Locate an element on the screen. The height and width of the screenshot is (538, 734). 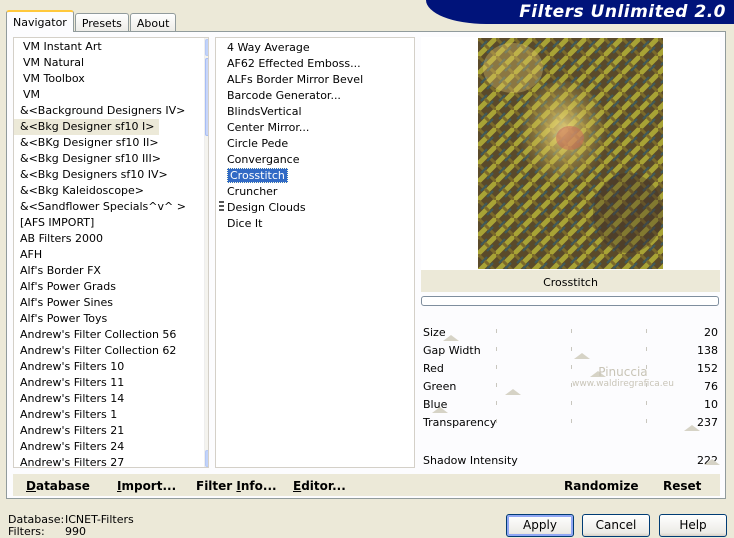
category-item: &<Bkg Designer sf10 I> is located at coordinates (86, 127).